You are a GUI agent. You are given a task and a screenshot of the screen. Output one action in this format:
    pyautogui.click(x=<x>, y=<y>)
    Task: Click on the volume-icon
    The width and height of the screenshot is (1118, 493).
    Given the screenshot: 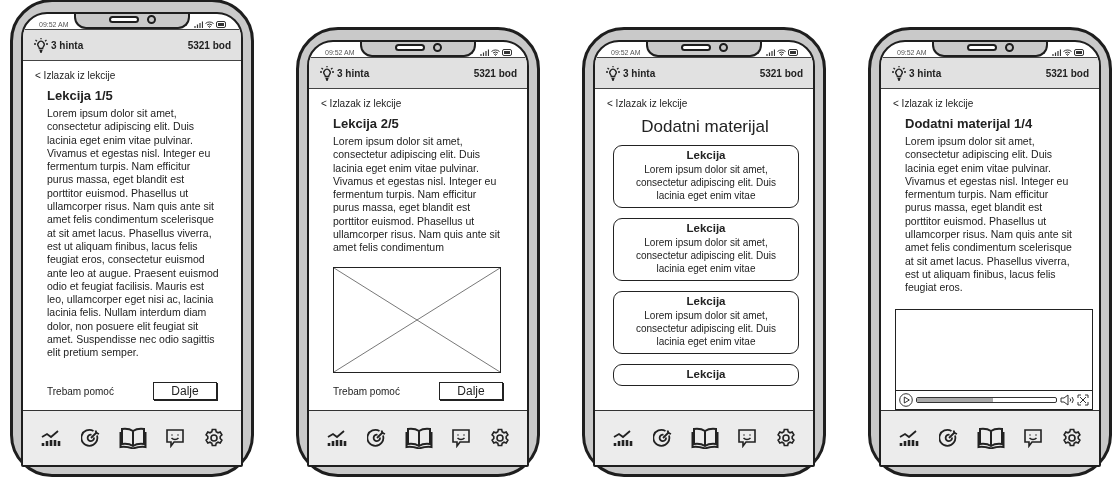 What is the action you would take?
    pyautogui.click(x=1067, y=400)
    